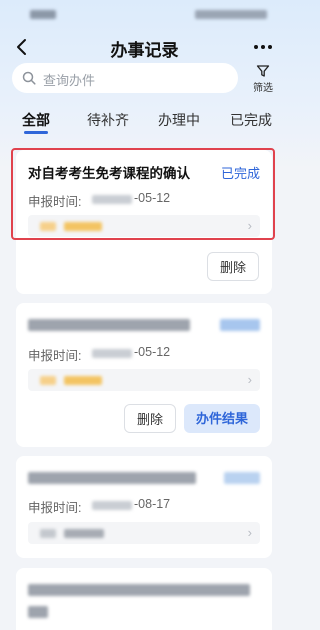 The height and width of the screenshot is (630, 320). Describe the element at coordinates (36, 132) in the screenshot. I see `active-tab-indicator` at that location.